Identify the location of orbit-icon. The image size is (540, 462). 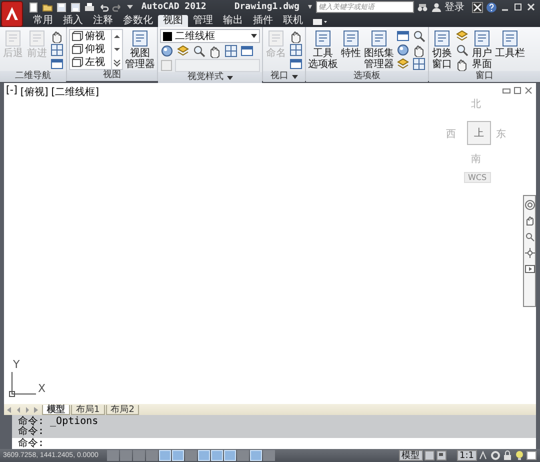
(529, 253).